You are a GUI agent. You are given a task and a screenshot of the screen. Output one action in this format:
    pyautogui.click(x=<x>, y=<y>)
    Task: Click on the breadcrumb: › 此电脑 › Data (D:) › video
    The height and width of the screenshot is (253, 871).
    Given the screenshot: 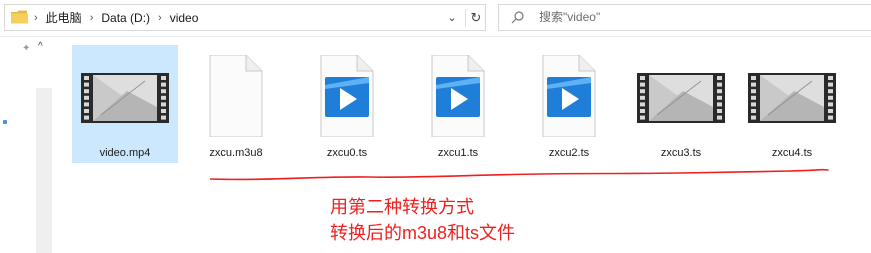 What is the action you would take?
    pyautogui.click(x=115, y=17)
    